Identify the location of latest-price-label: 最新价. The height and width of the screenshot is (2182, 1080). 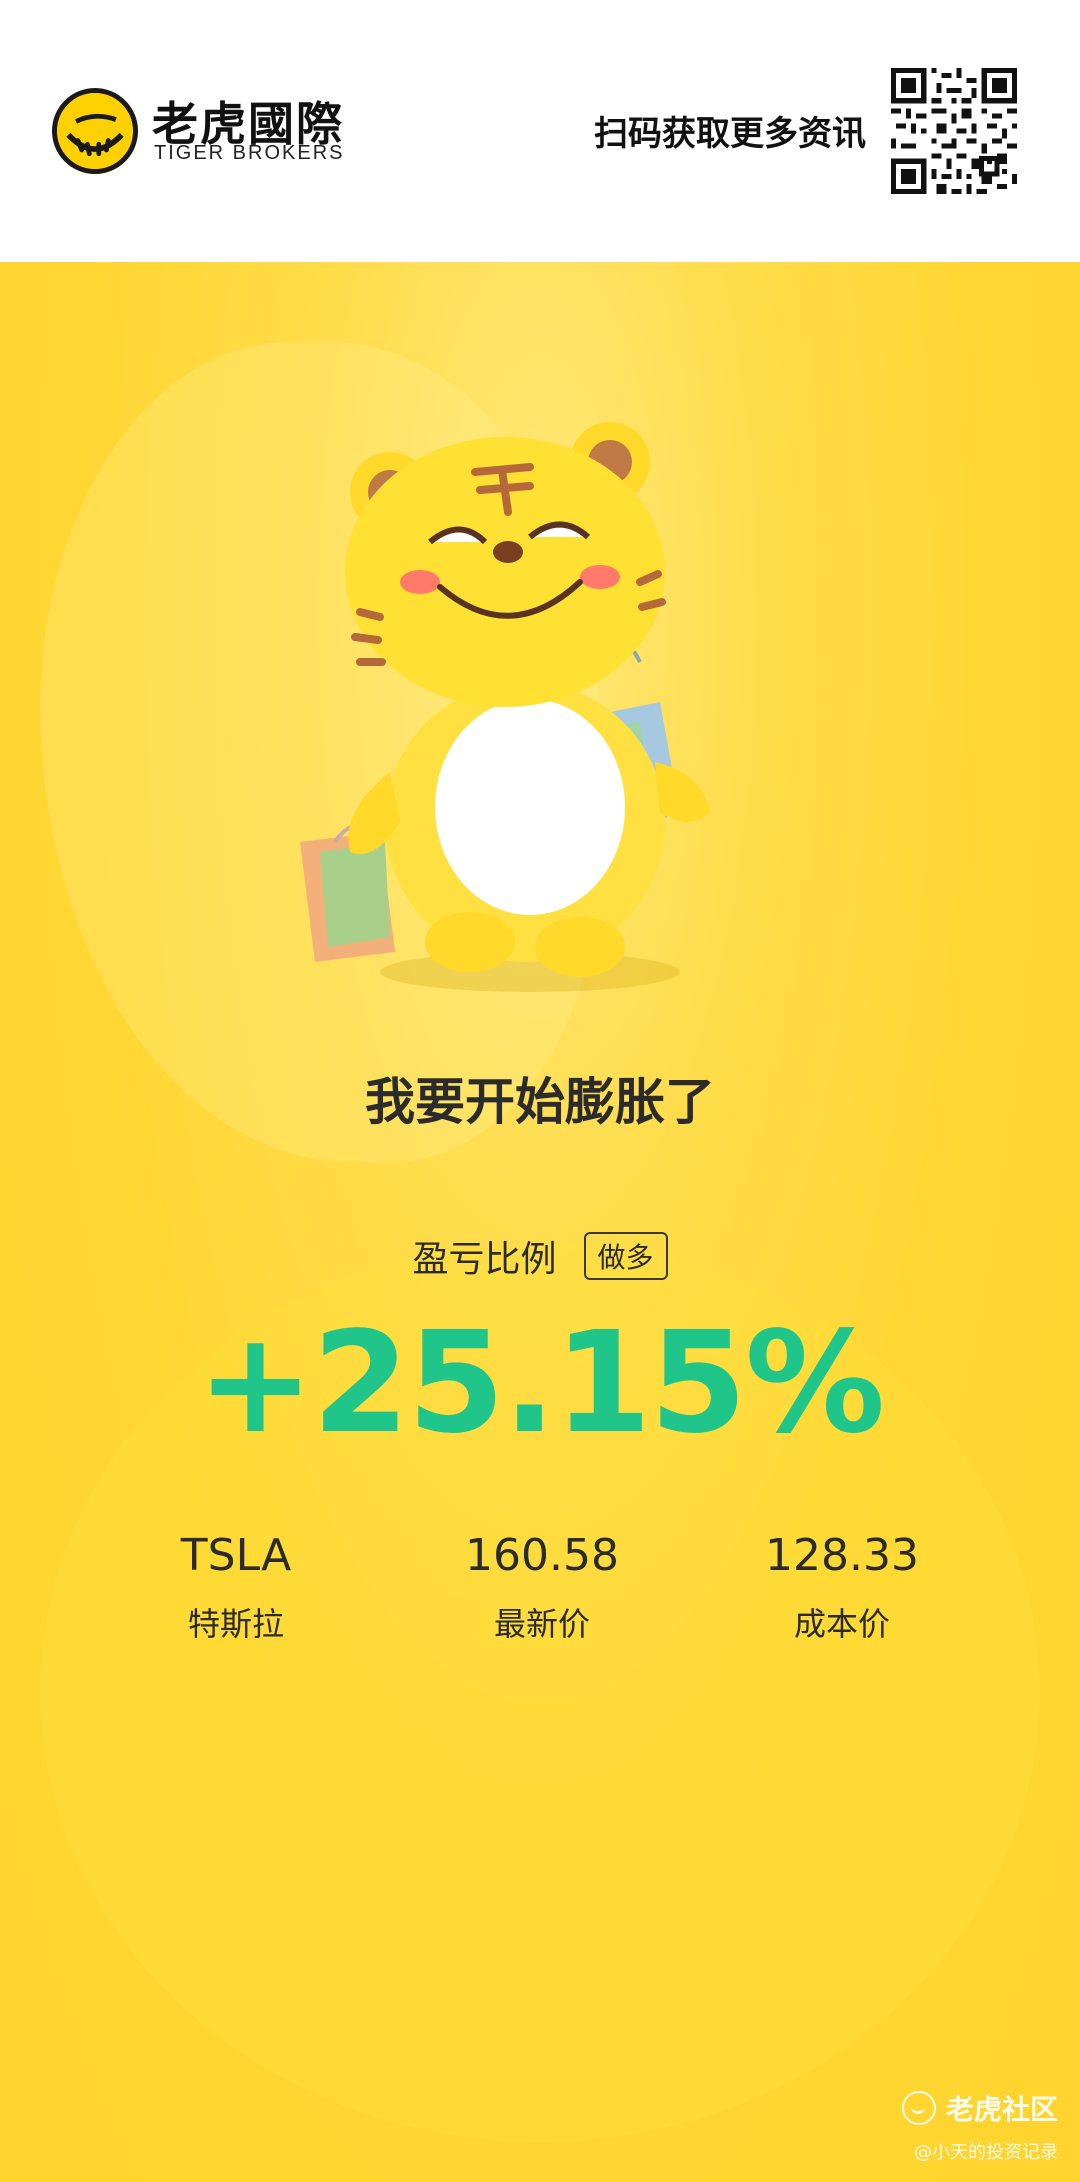
(541, 1624).